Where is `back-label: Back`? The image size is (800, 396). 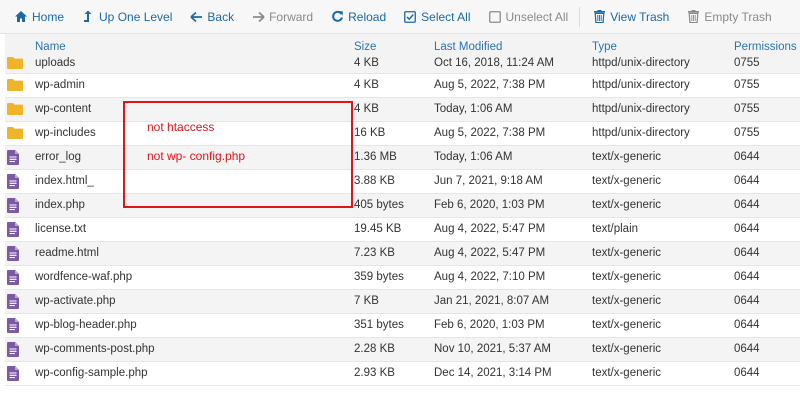 back-label: Back is located at coordinates (221, 16).